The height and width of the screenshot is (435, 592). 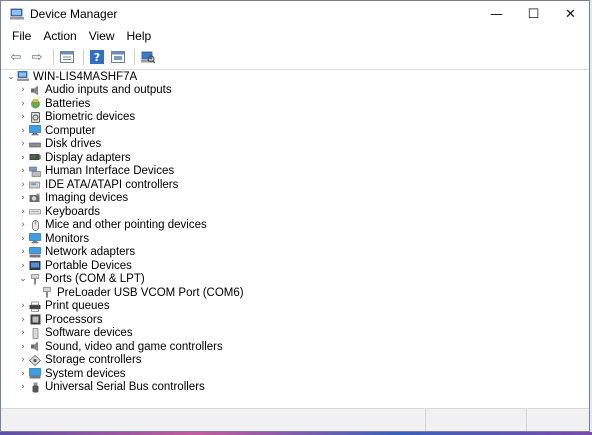 I want to click on category-label: Print queues, so click(x=77, y=306).